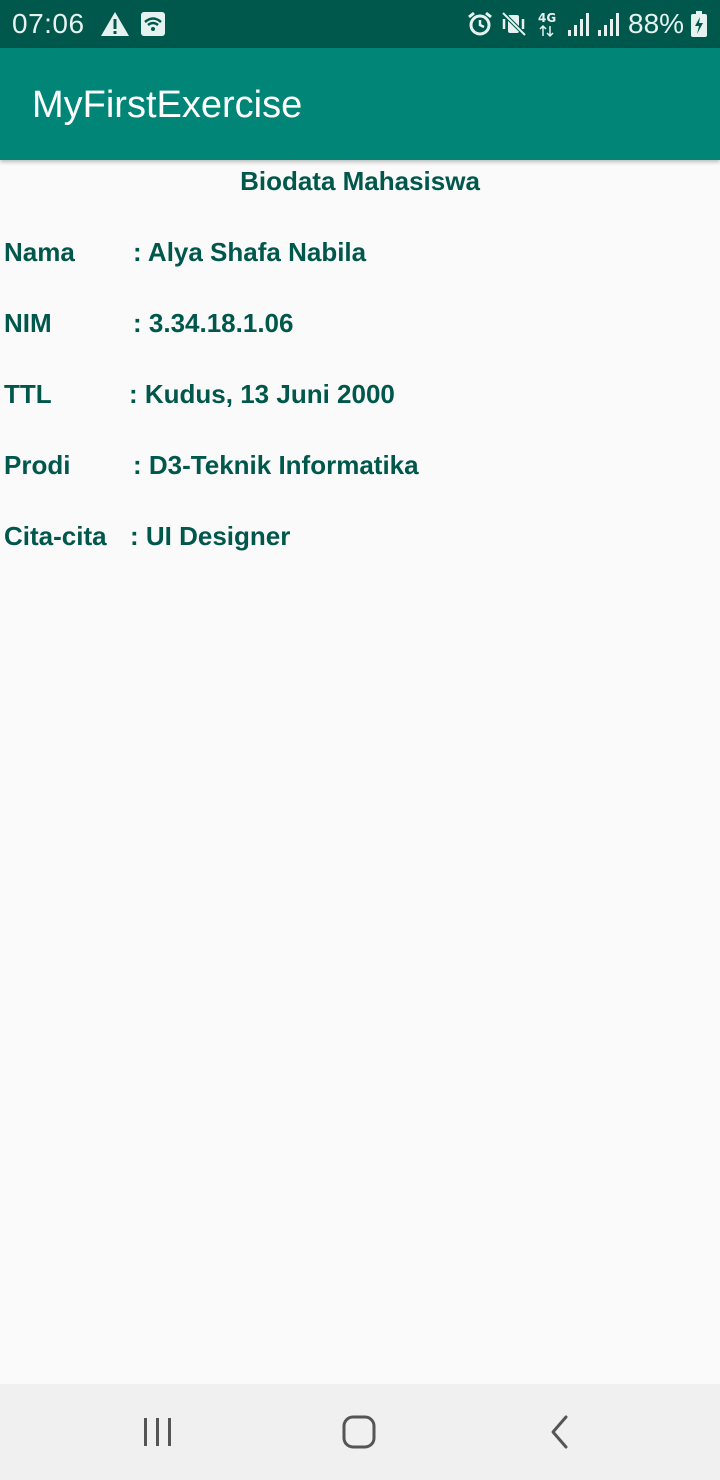 The width and height of the screenshot is (720, 1480). What do you see at coordinates (480, 23) in the screenshot?
I see `alarm-icon` at bounding box center [480, 23].